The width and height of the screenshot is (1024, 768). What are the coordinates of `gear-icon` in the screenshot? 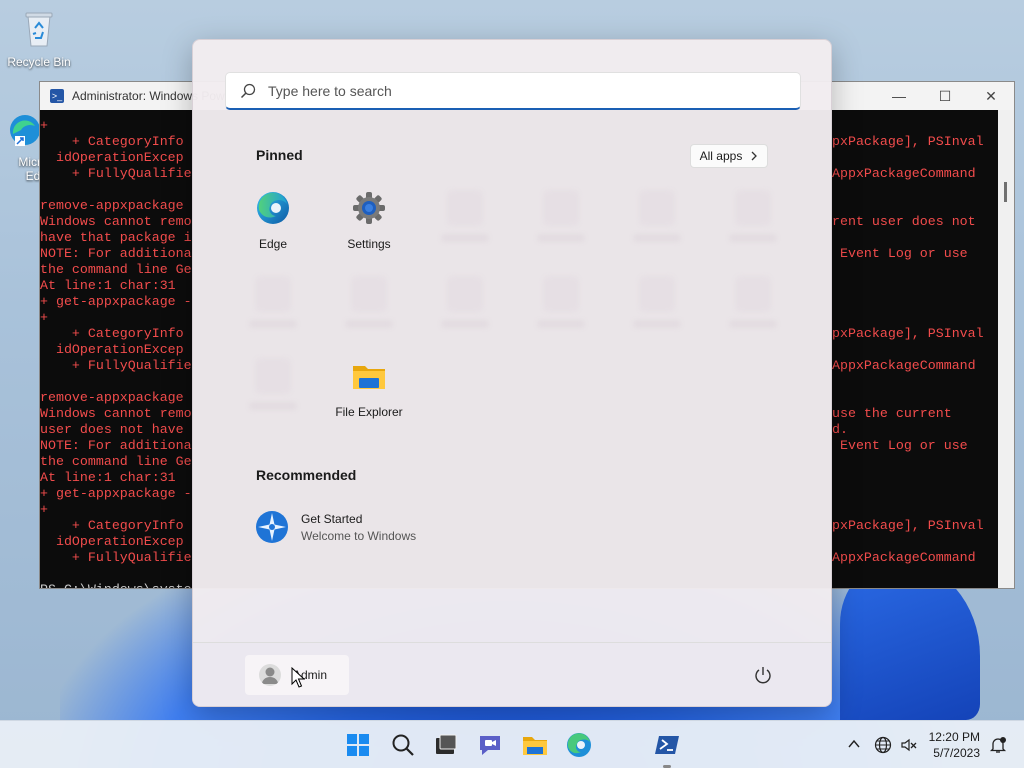 It's located at (369, 208).